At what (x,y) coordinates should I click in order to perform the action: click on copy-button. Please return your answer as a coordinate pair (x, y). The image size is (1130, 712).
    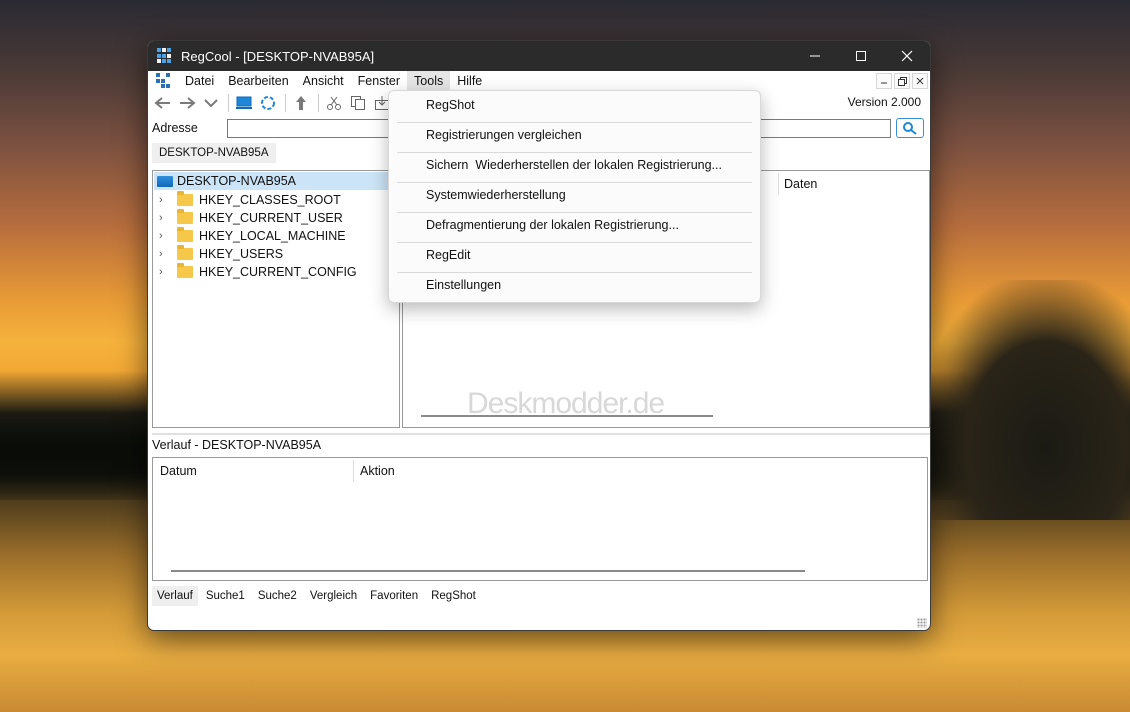
    Looking at the image, I should click on (358, 103).